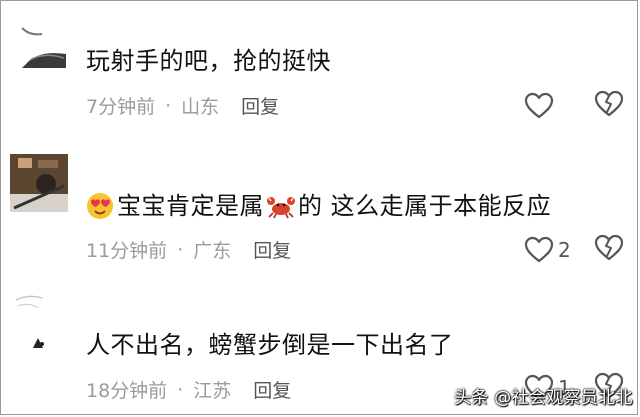 This screenshot has height=417, width=640. Describe the element at coordinates (188, 249) in the screenshot. I see `comment-meta: 11分钟前 · 广东 回复` at that location.